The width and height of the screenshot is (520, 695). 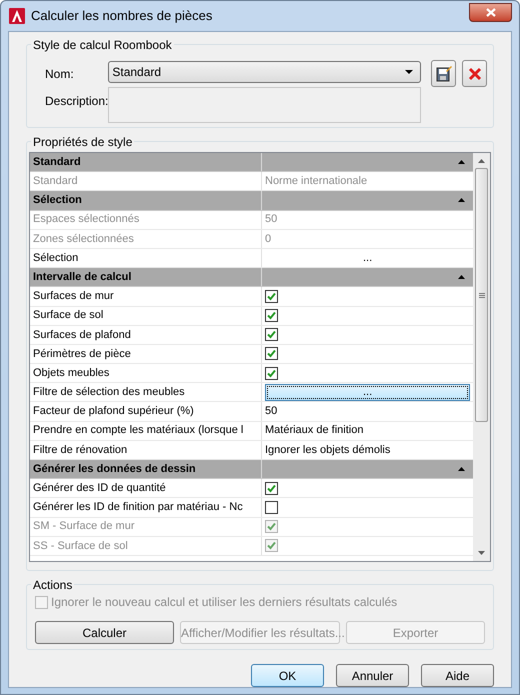 What do you see at coordinates (137, 72) in the screenshot?
I see `dropdown-value: Standard` at bounding box center [137, 72].